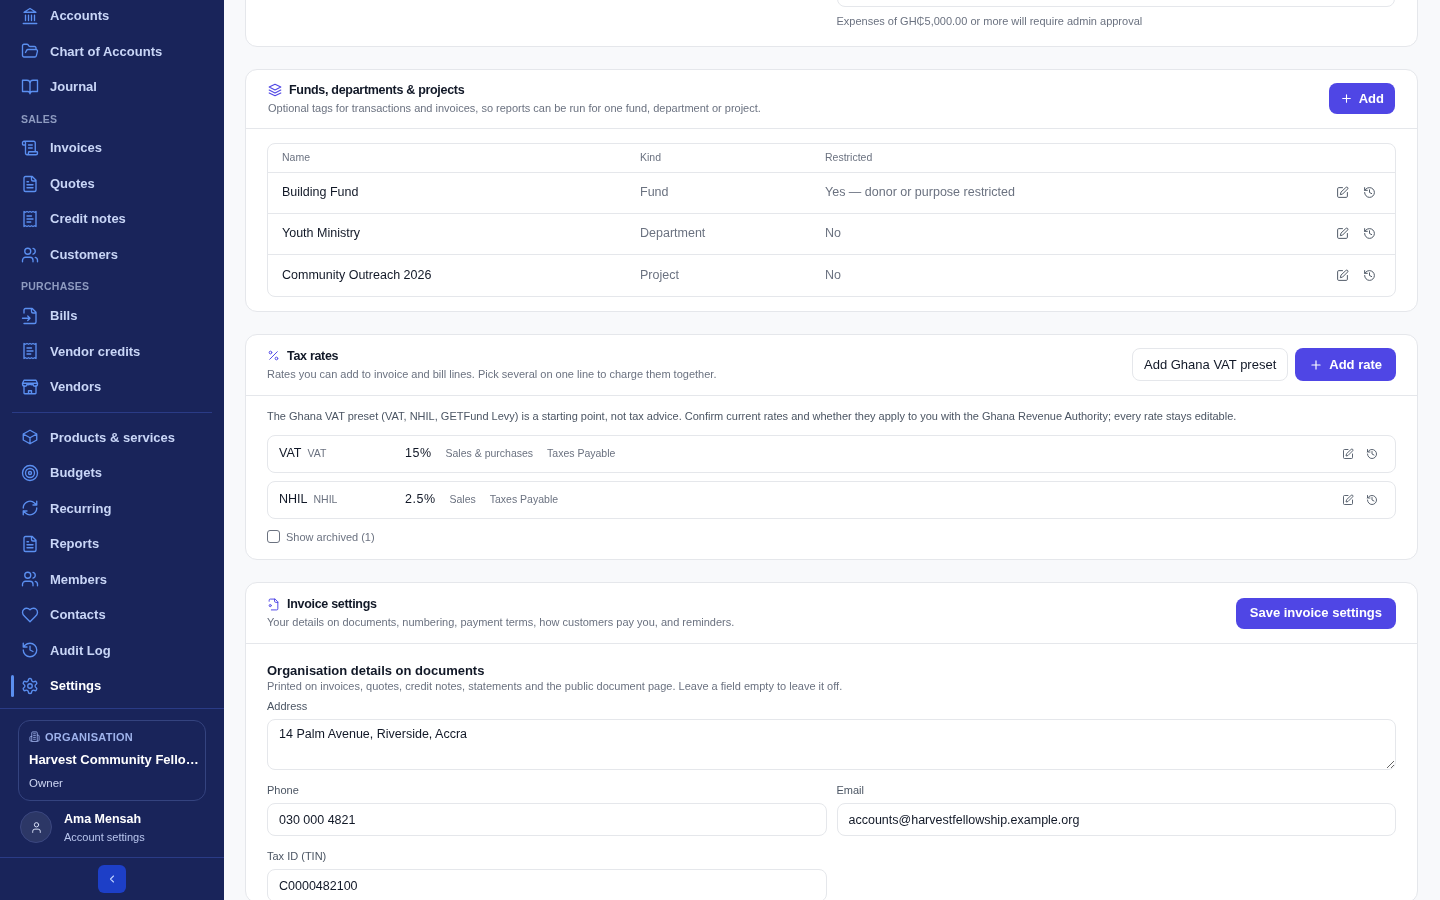  I want to click on add-rate-button: Add rate, so click(1345, 364).